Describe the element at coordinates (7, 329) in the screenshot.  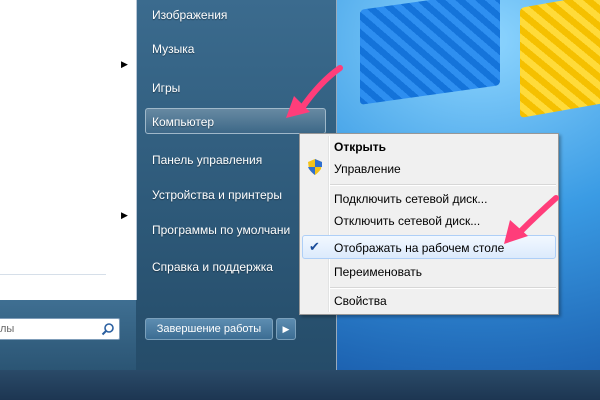
I see `search-placeholder: лы` at that location.